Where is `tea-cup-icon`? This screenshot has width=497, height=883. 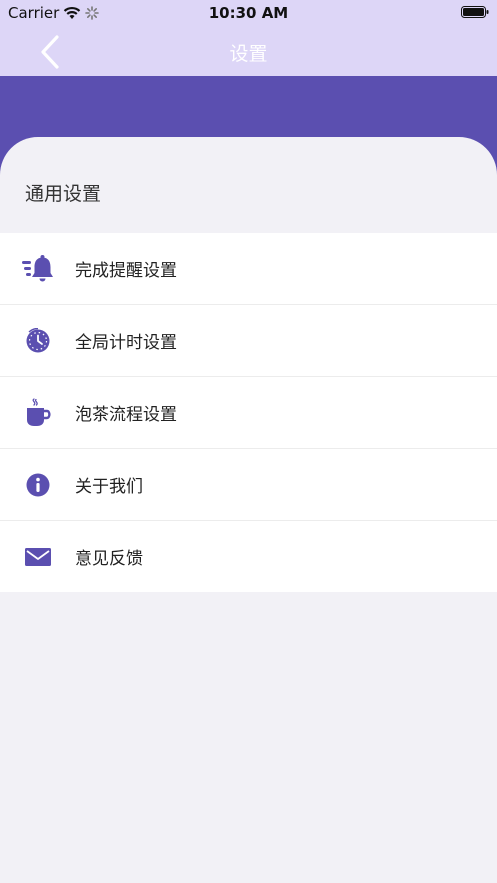
tea-cup-icon is located at coordinates (38, 413).